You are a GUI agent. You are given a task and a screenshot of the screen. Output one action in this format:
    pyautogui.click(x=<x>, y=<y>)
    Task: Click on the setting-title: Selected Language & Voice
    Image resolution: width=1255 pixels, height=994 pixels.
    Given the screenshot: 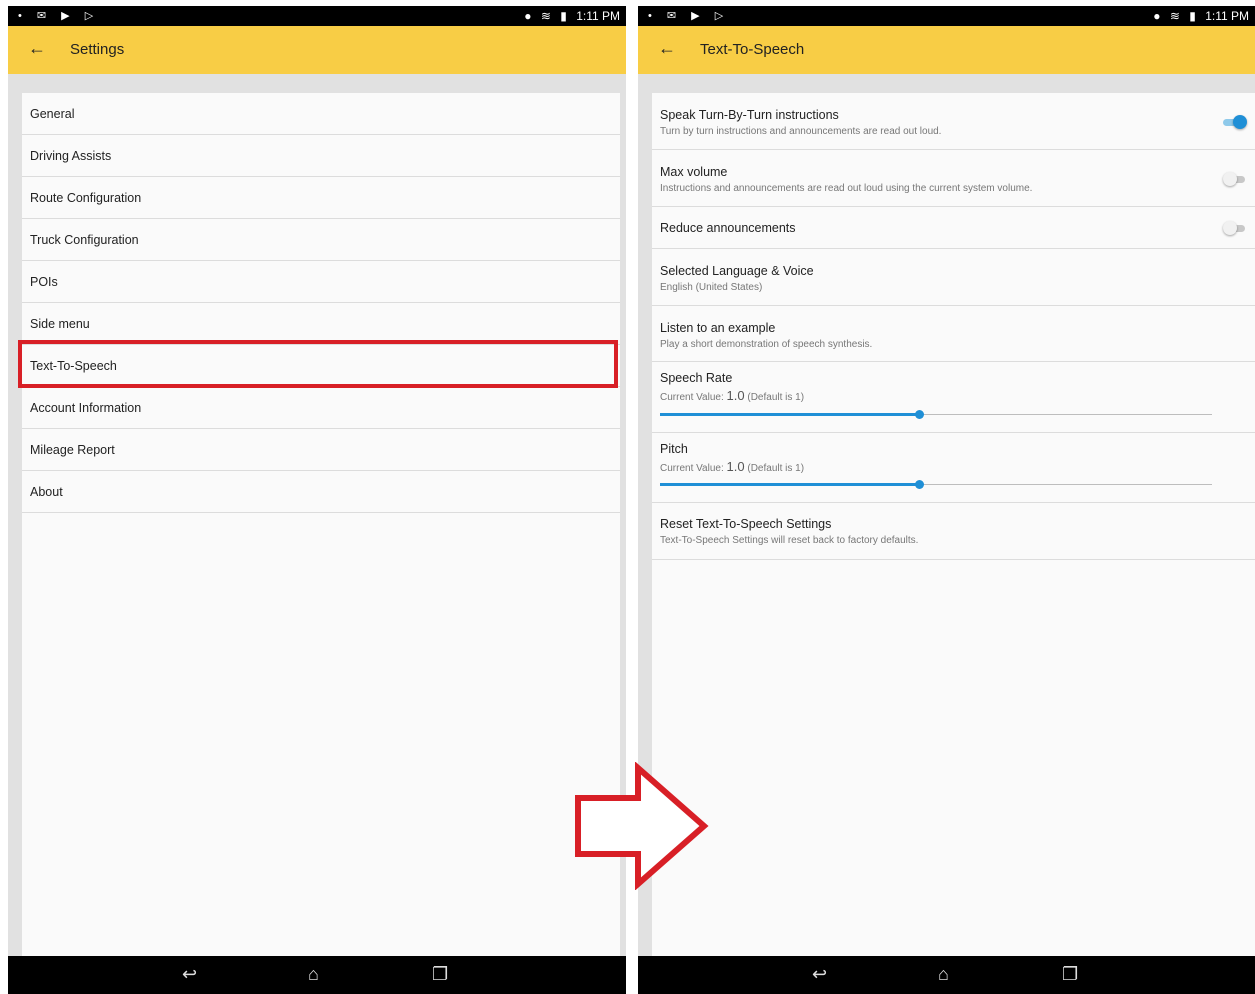 What is the action you would take?
    pyautogui.click(x=737, y=271)
    